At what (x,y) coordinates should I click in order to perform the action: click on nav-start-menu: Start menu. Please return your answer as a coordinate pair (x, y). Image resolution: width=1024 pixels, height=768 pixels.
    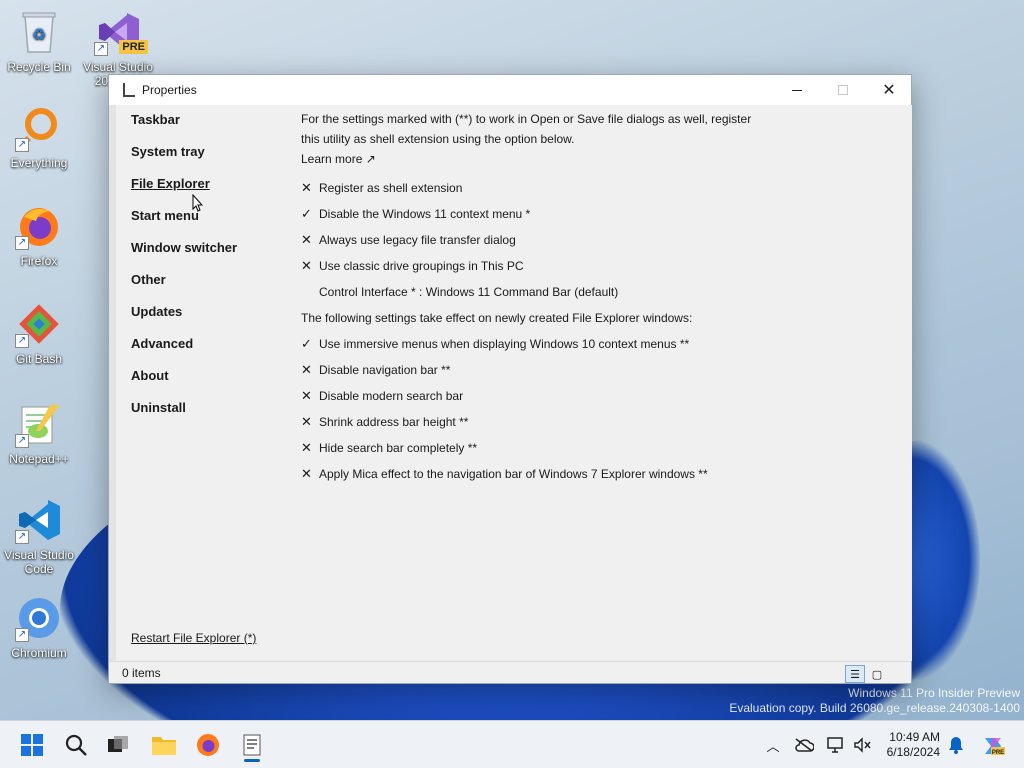
    Looking at the image, I should click on (184, 223).